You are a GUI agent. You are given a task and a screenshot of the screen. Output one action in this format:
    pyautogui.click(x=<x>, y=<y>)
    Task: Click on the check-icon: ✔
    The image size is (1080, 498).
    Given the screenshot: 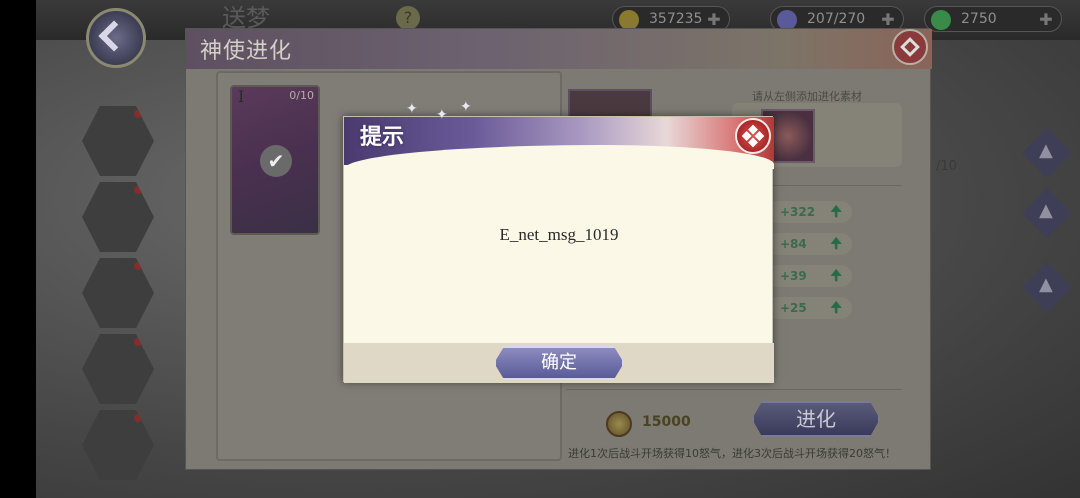 What is the action you would take?
    pyautogui.click(x=276, y=161)
    